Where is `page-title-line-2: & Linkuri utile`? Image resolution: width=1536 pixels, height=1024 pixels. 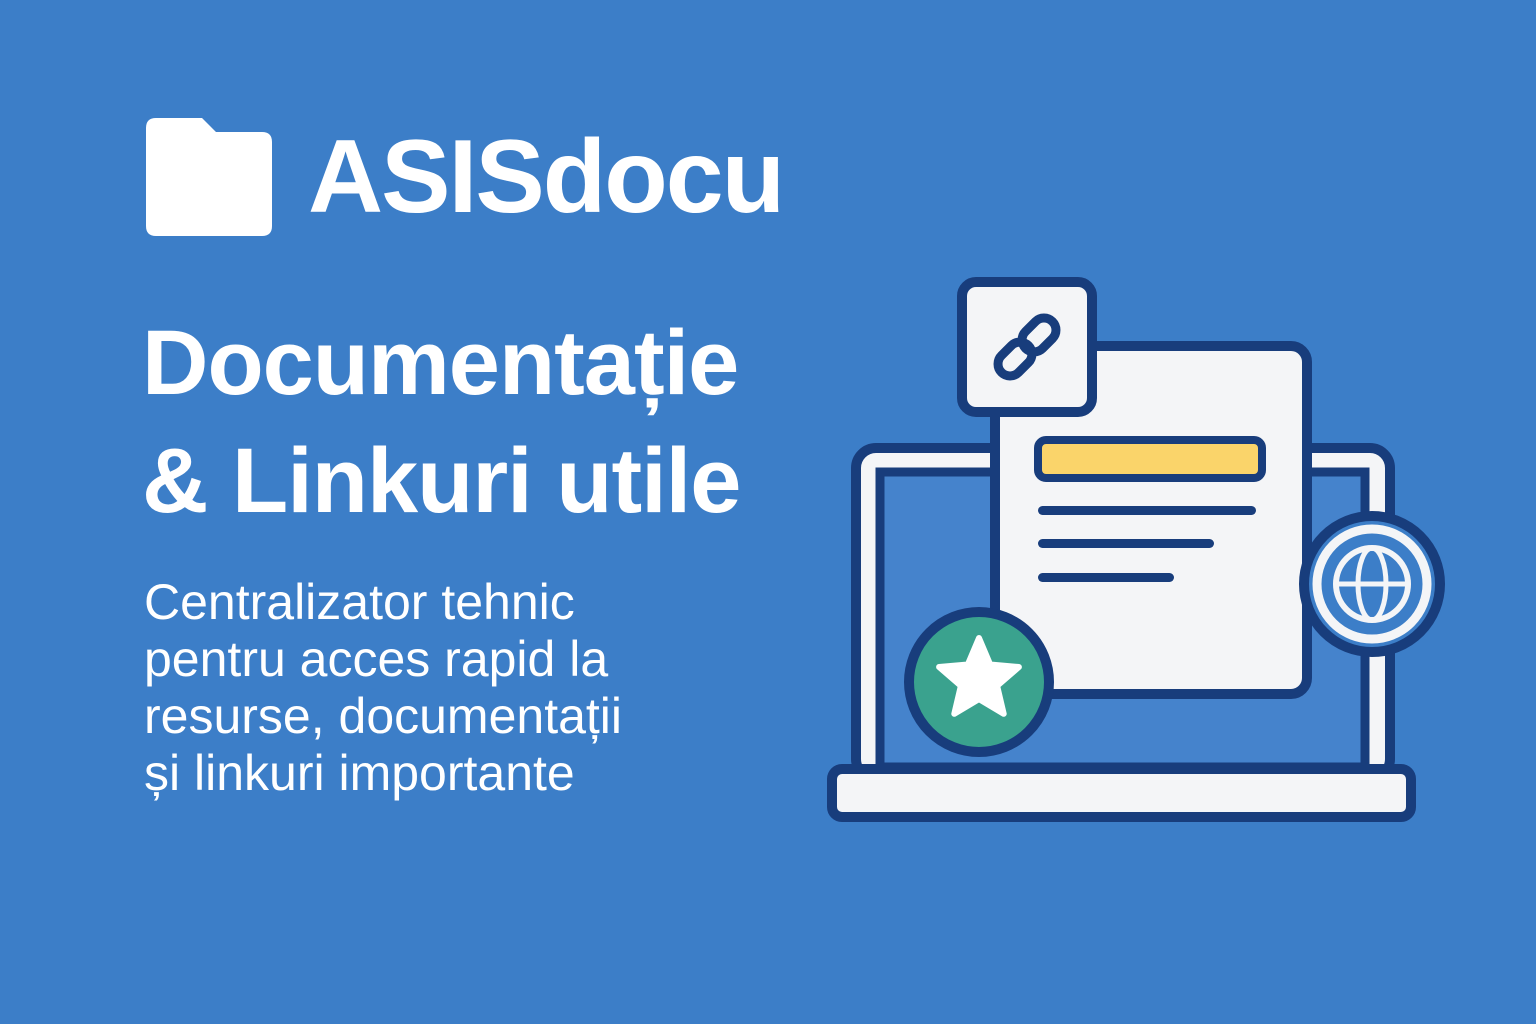 page-title-line-2: & Linkuri utile is located at coordinates (441, 481).